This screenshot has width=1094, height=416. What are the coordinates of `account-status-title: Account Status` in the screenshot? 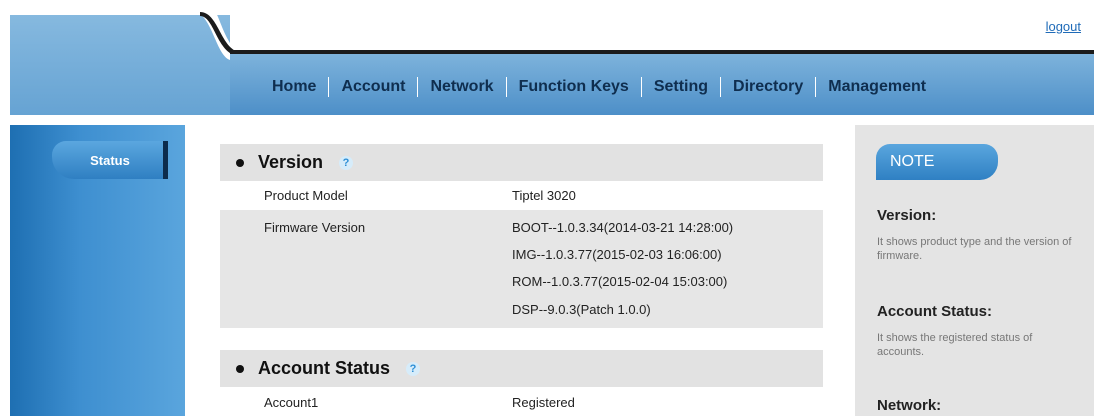 It's located at (324, 368).